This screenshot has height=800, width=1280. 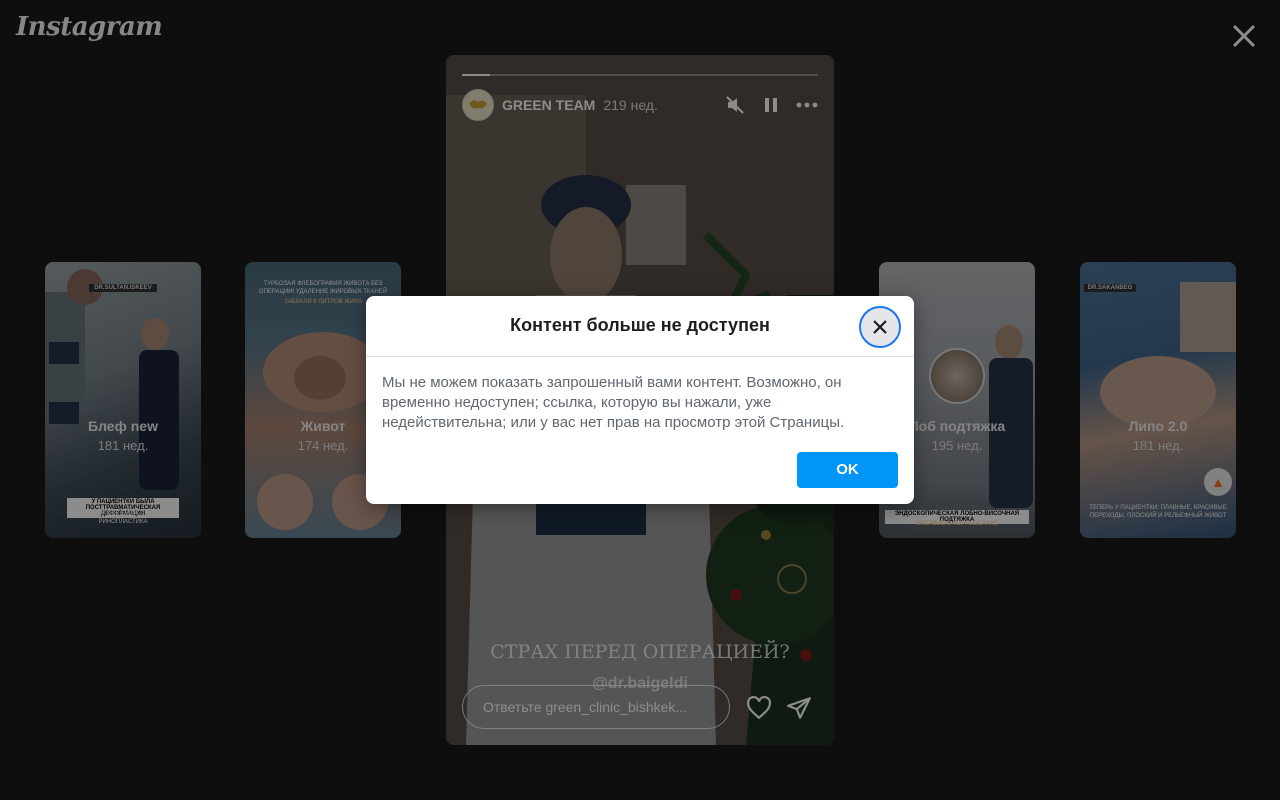 I want to click on dialog-divider, so click(x=640, y=356).